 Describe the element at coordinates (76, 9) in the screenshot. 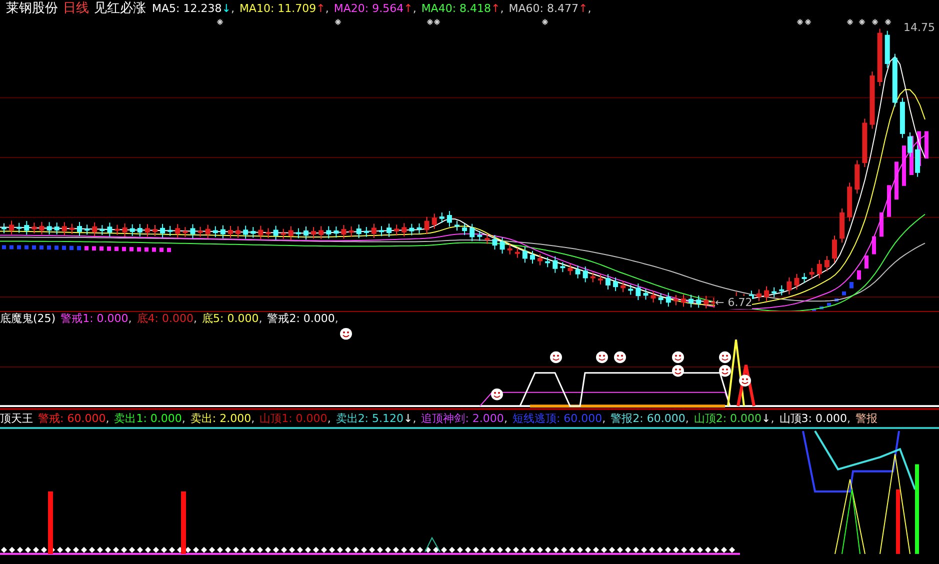

I see `period-label: 日线` at that location.